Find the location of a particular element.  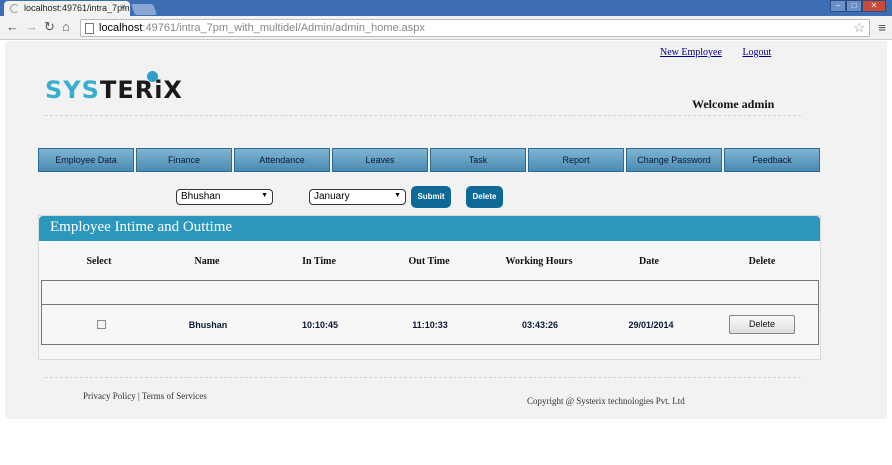

row-delete-button: Delete is located at coordinates (762, 324).